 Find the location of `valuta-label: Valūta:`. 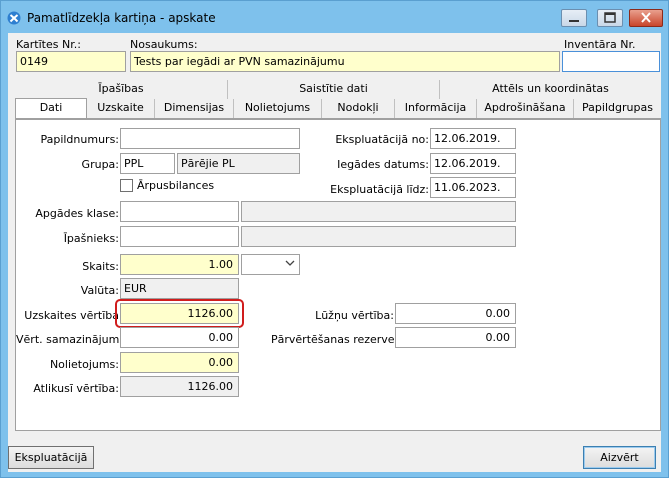

valuta-label: Valūta: is located at coordinates (99, 290).